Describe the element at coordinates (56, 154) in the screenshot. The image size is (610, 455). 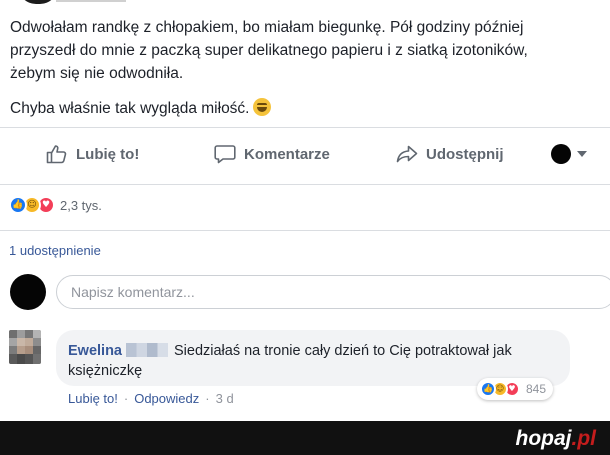
I see `thumbs-up-icon` at that location.